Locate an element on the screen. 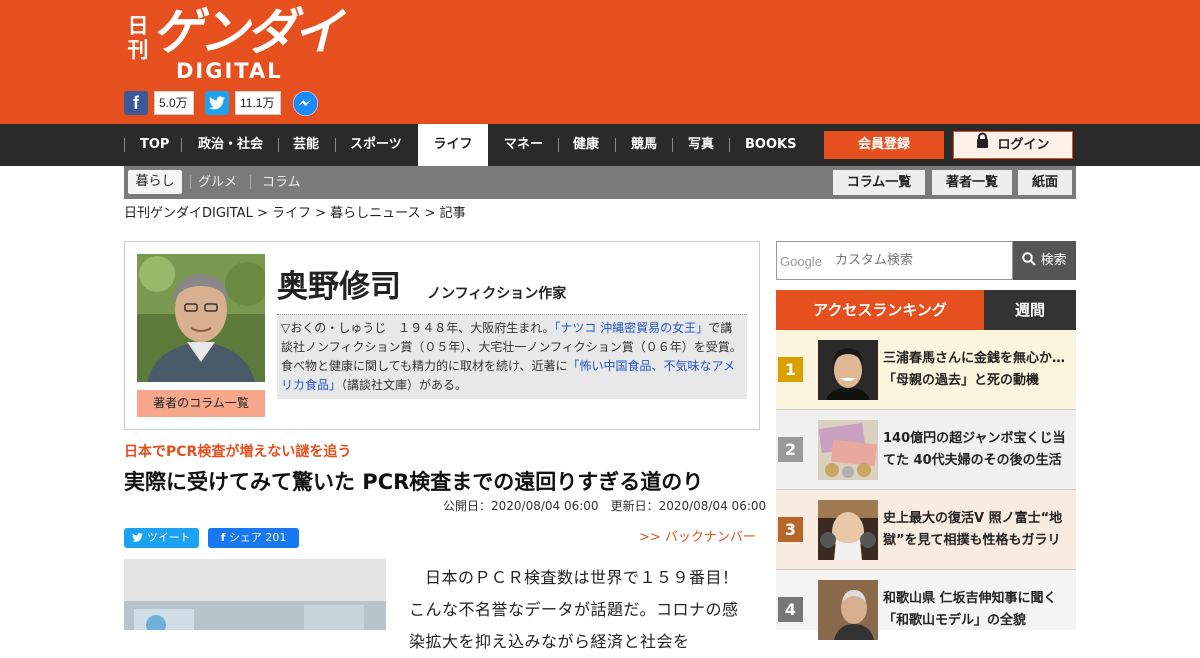 The height and width of the screenshot is (658, 1200). ranking-item: 1 三浦春馬さんに金銭を無心か…「母親の過去」と死の動機 is located at coordinates (926, 370).